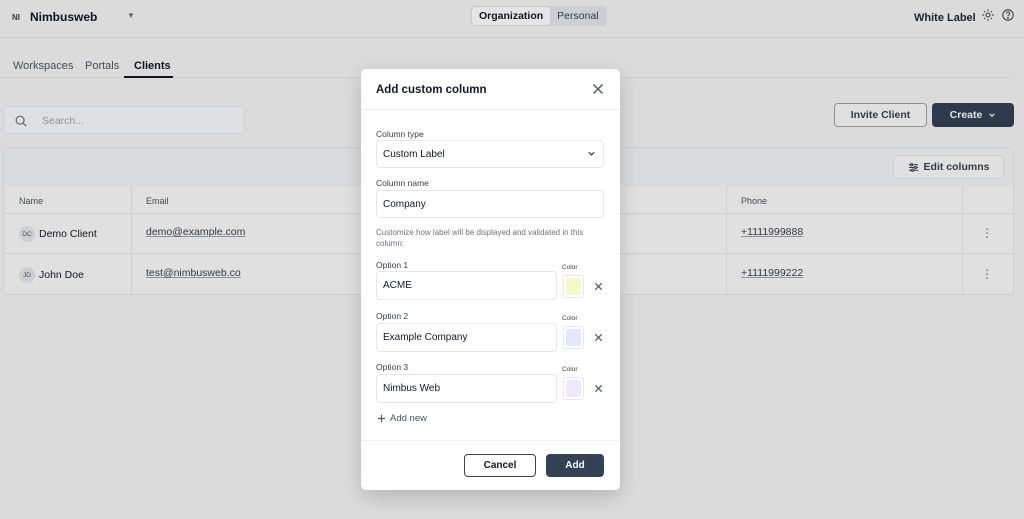  I want to click on chevron-down-icon, so click(591, 153).